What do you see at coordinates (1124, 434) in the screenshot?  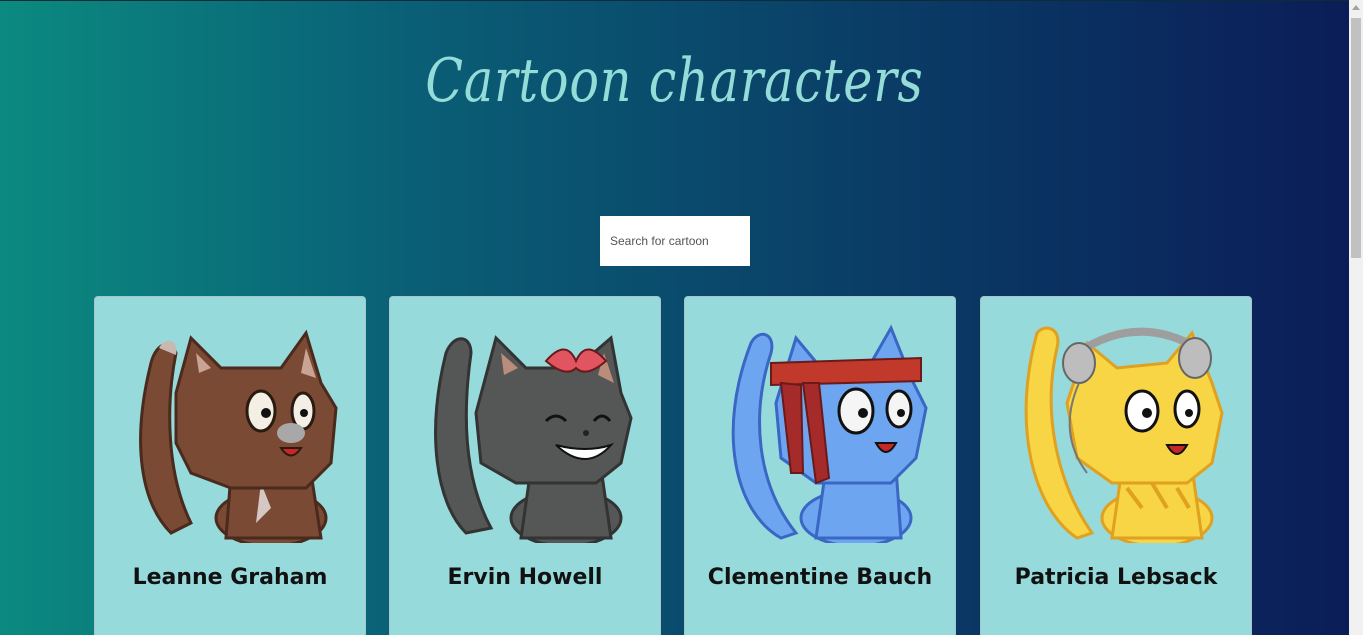 I see `yellow-cat-headphones-icon` at bounding box center [1124, 434].